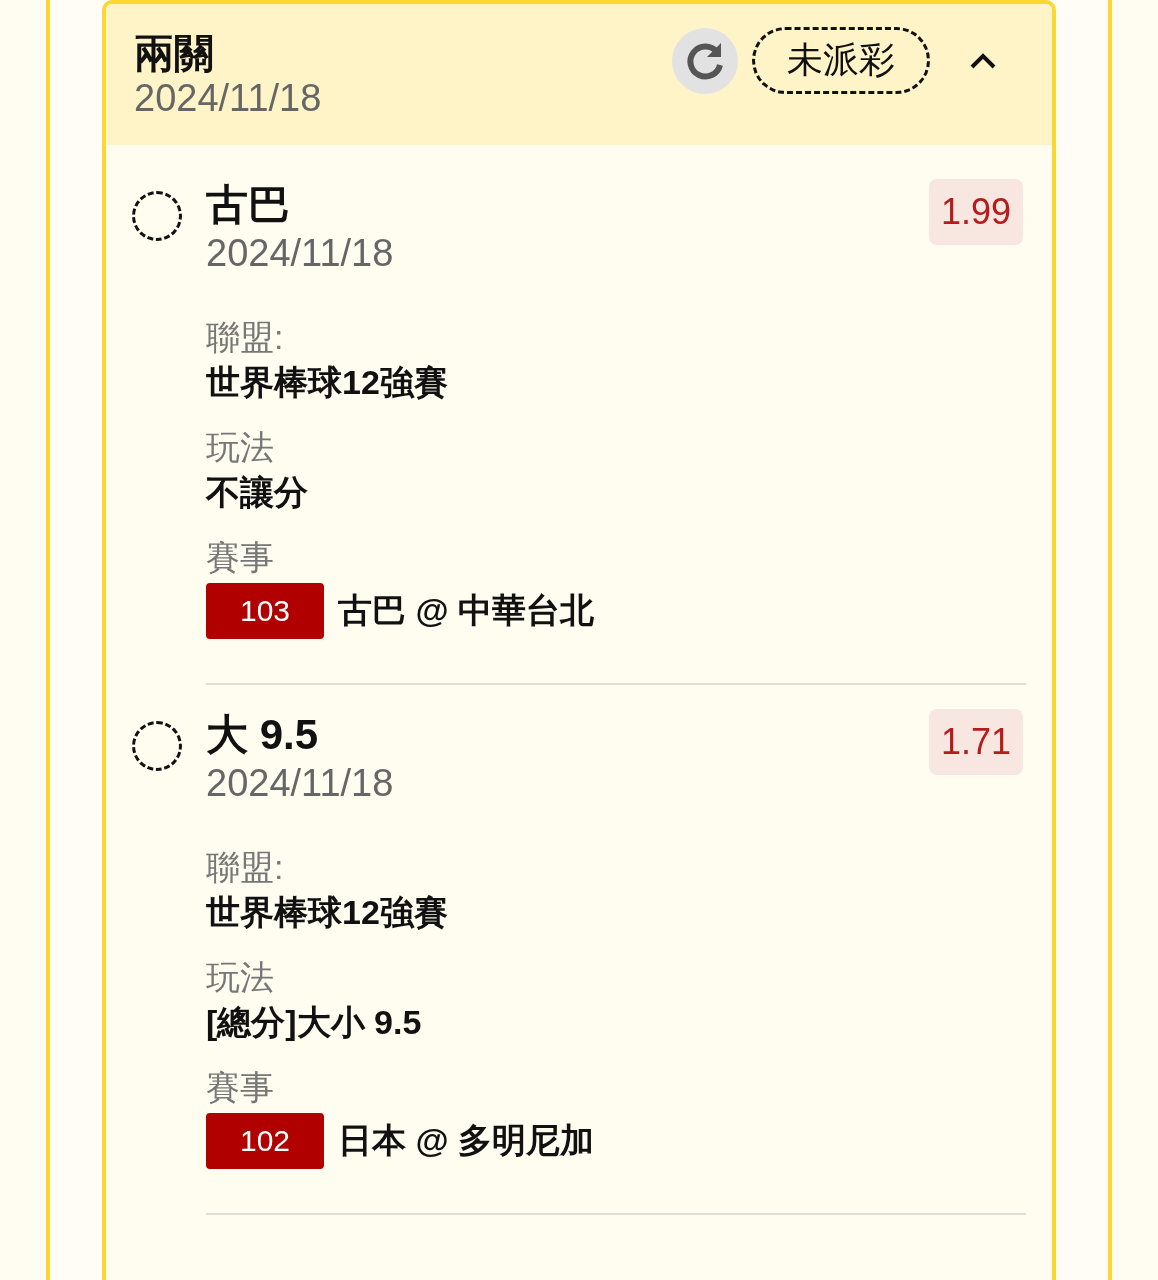  What do you see at coordinates (314, 1022) in the screenshot?
I see `market-name: [總分]大小 9.5` at bounding box center [314, 1022].